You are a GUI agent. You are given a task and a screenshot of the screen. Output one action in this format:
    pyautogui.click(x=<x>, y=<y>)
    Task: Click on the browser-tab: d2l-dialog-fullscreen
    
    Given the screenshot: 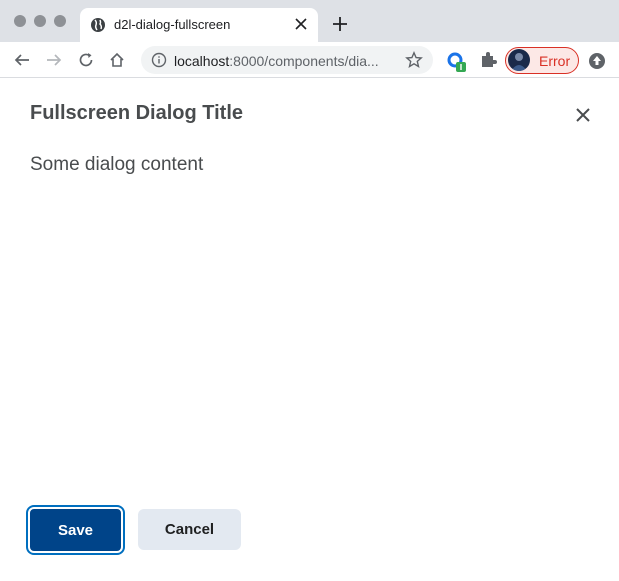 What is the action you would take?
    pyautogui.click(x=199, y=25)
    